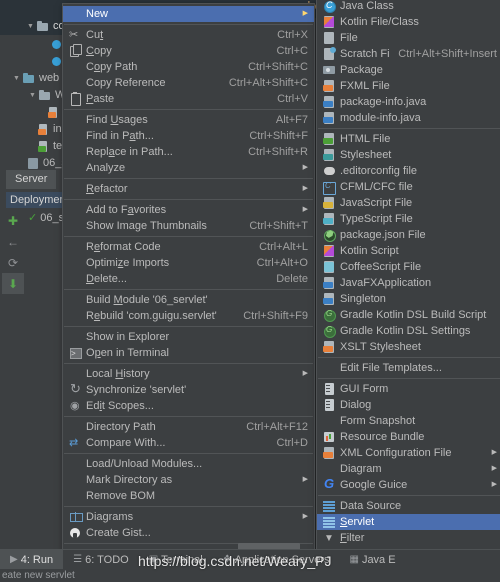 The width and height of the screenshot is (500, 582). Describe the element at coordinates (408, 315) in the screenshot. I see `submenu-item-gradle-kotlin-dsl-build-script: Gradle Kotlin DSL Build Script` at that location.